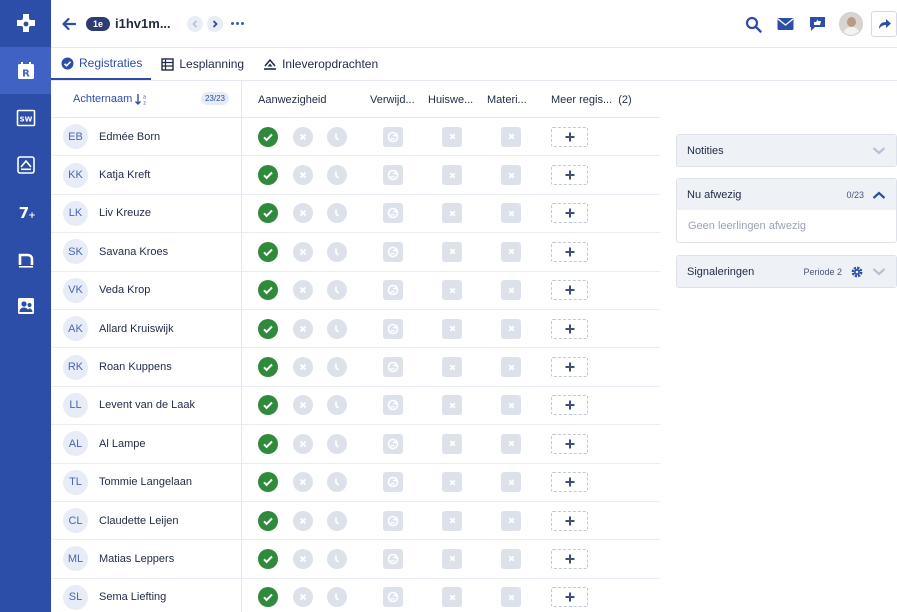  What do you see at coordinates (25, 164) in the screenshot?
I see `rail-item-assignments` at bounding box center [25, 164].